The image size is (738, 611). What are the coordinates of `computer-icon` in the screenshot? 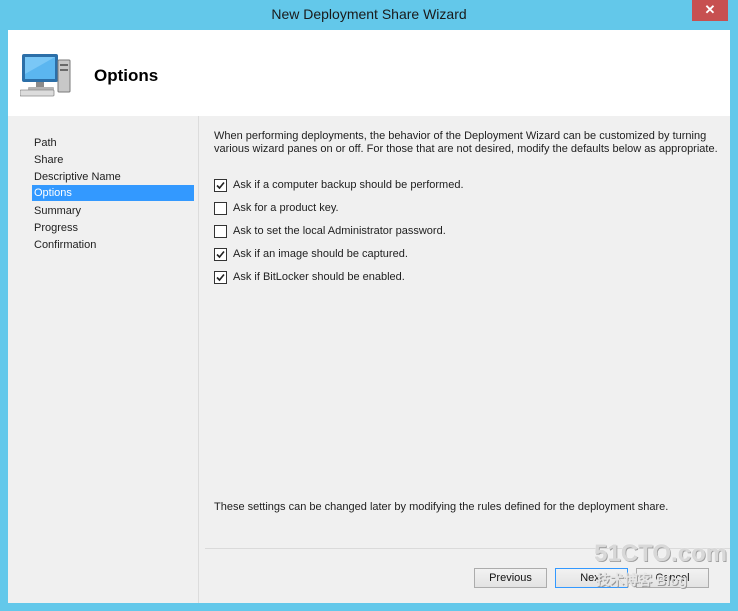 It's located at (45, 75).